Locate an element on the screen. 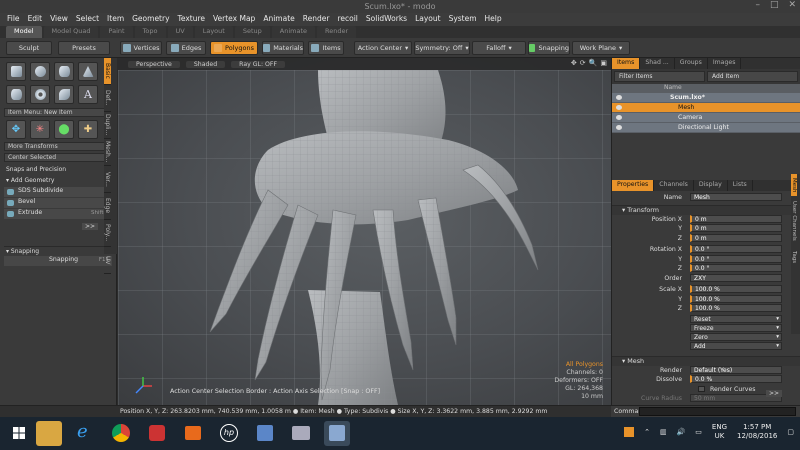 The width and height of the screenshot is (800, 450). volume-icon: 🔊 is located at coordinates (681, 432).